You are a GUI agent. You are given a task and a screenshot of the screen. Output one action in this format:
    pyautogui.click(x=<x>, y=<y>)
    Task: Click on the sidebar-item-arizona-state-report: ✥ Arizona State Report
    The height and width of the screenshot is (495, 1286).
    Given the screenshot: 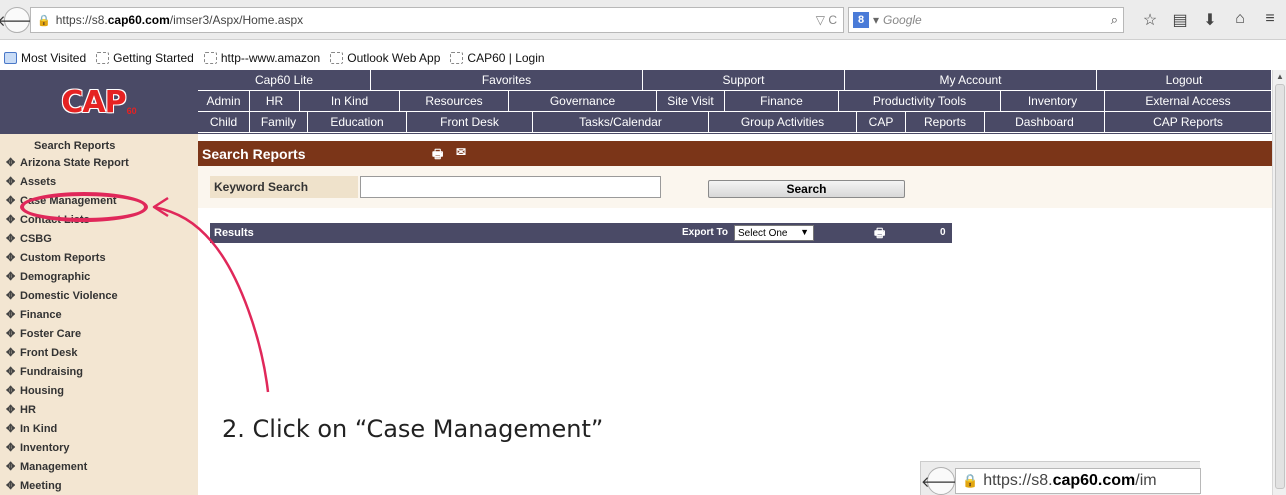 What is the action you would take?
    pyautogui.click(x=99, y=163)
    